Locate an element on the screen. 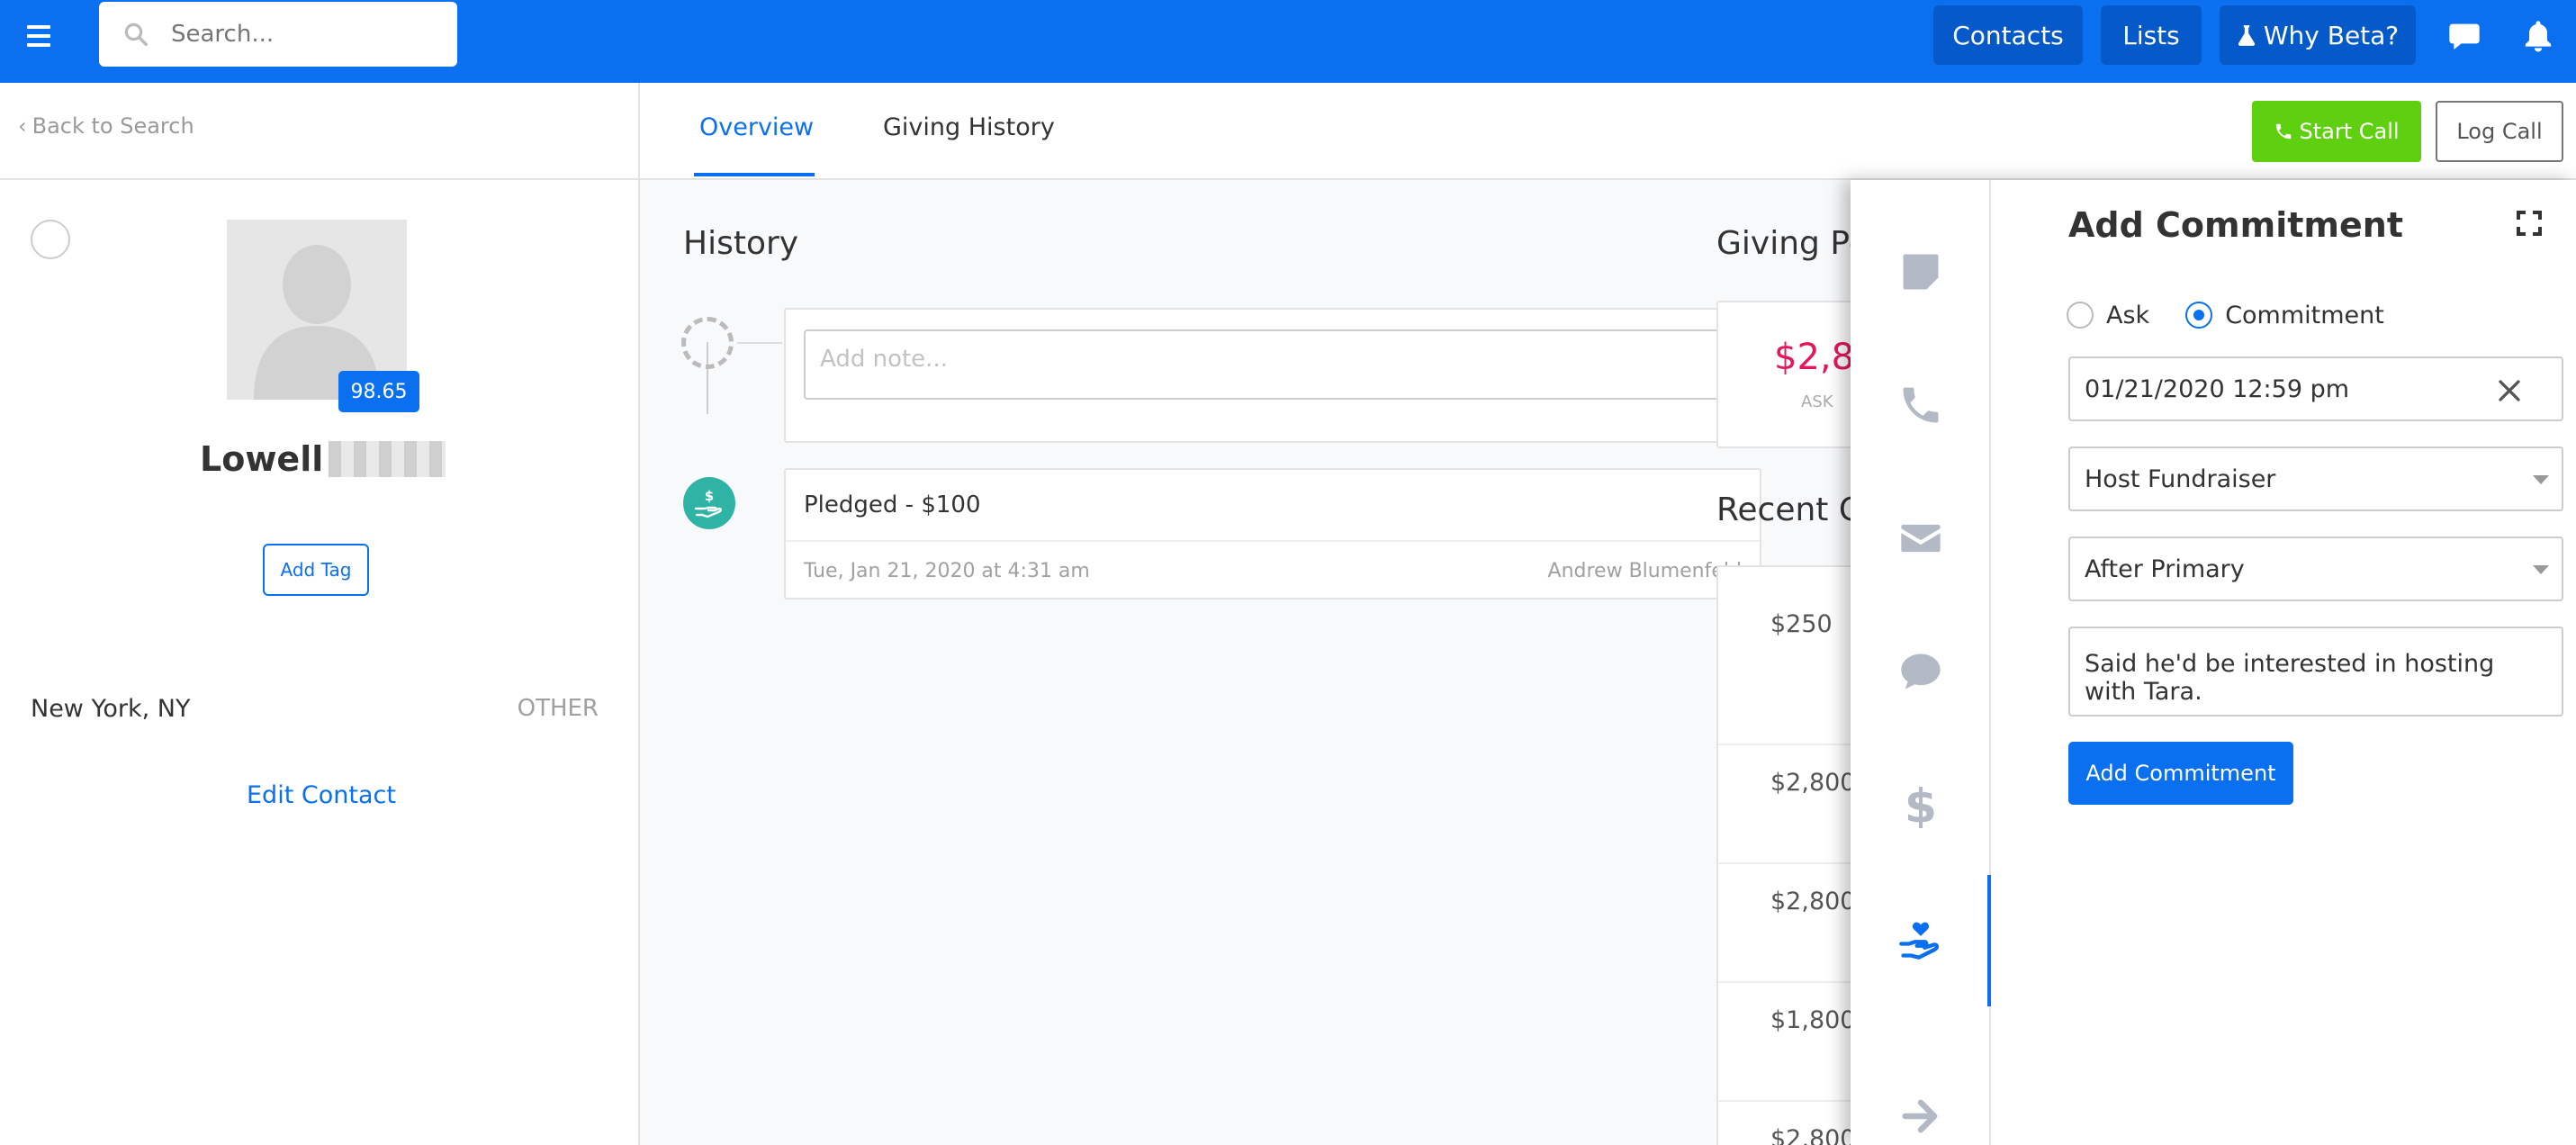 The width and height of the screenshot is (2576, 1145). why-beta-button: Why Beta? is located at coordinates (2318, 35).